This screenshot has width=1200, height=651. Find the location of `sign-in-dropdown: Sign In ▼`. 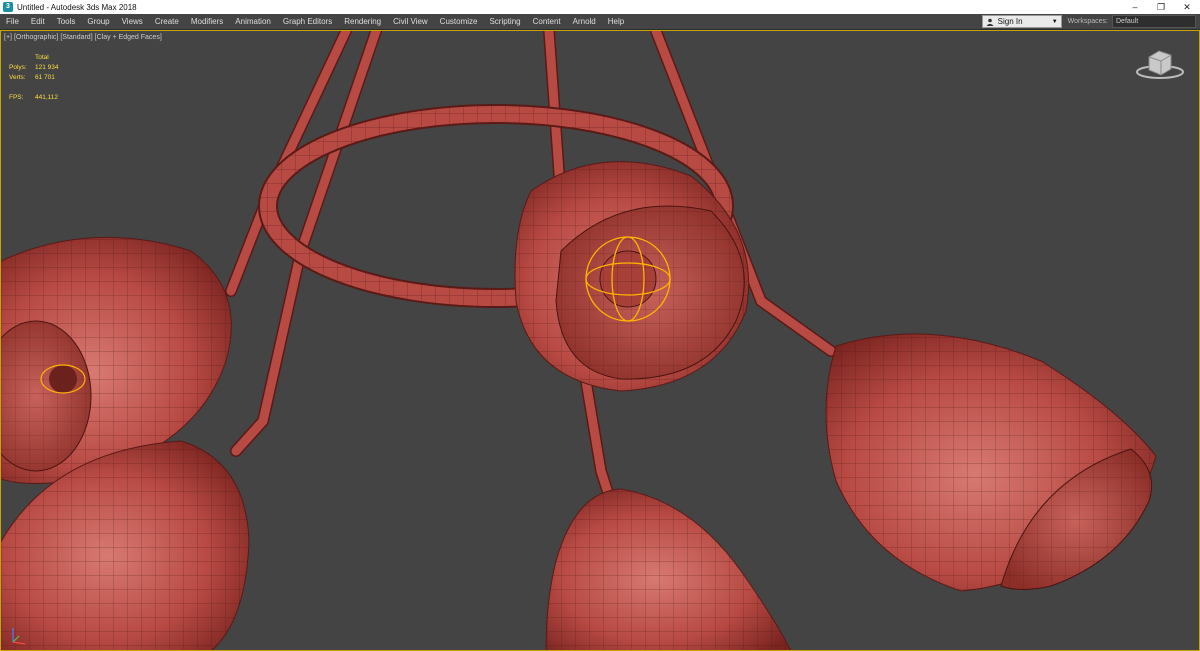

sign-in-dropdown: Sign In ▼ is located at coordinates (1021, 21).